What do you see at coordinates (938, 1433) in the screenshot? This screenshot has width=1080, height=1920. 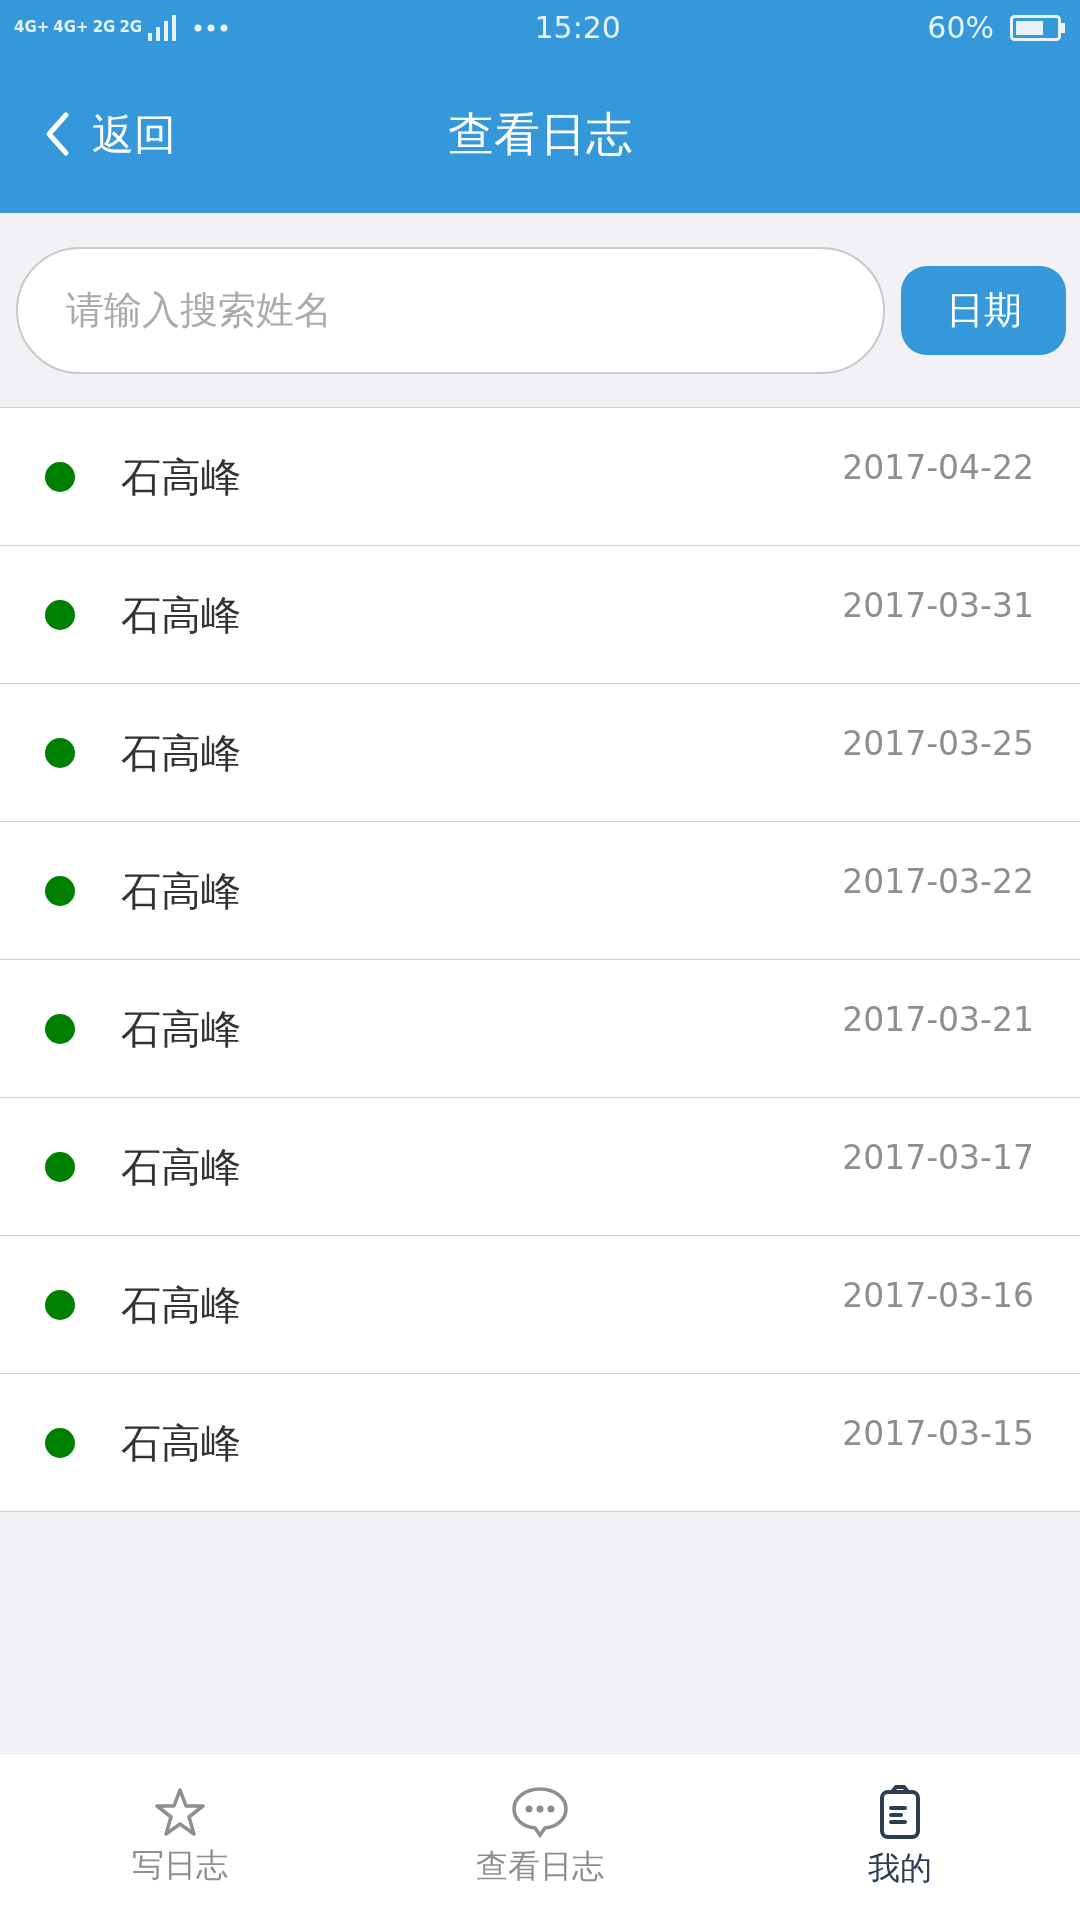 I see `log-date: 2017-03-15` at bounding box center [938, 1433].